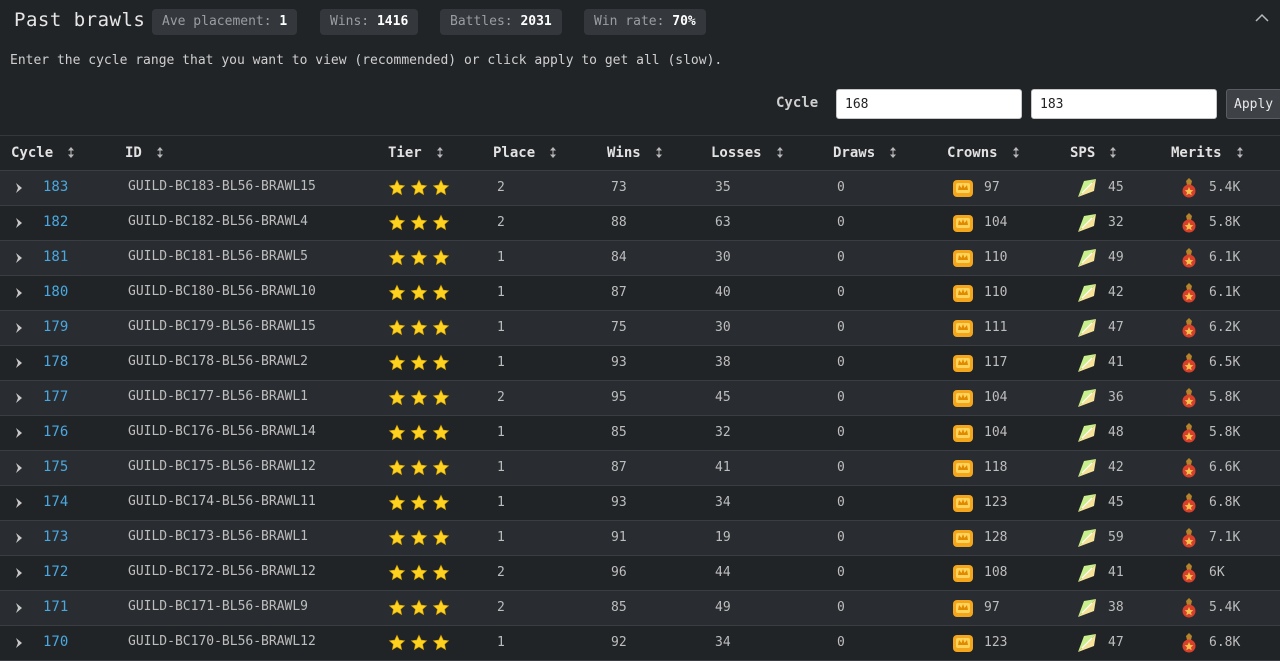  What do you see at coordinates (55, 362) in the screenshot?
I see `cycle-link: 178` at bounding box center [55, 362].